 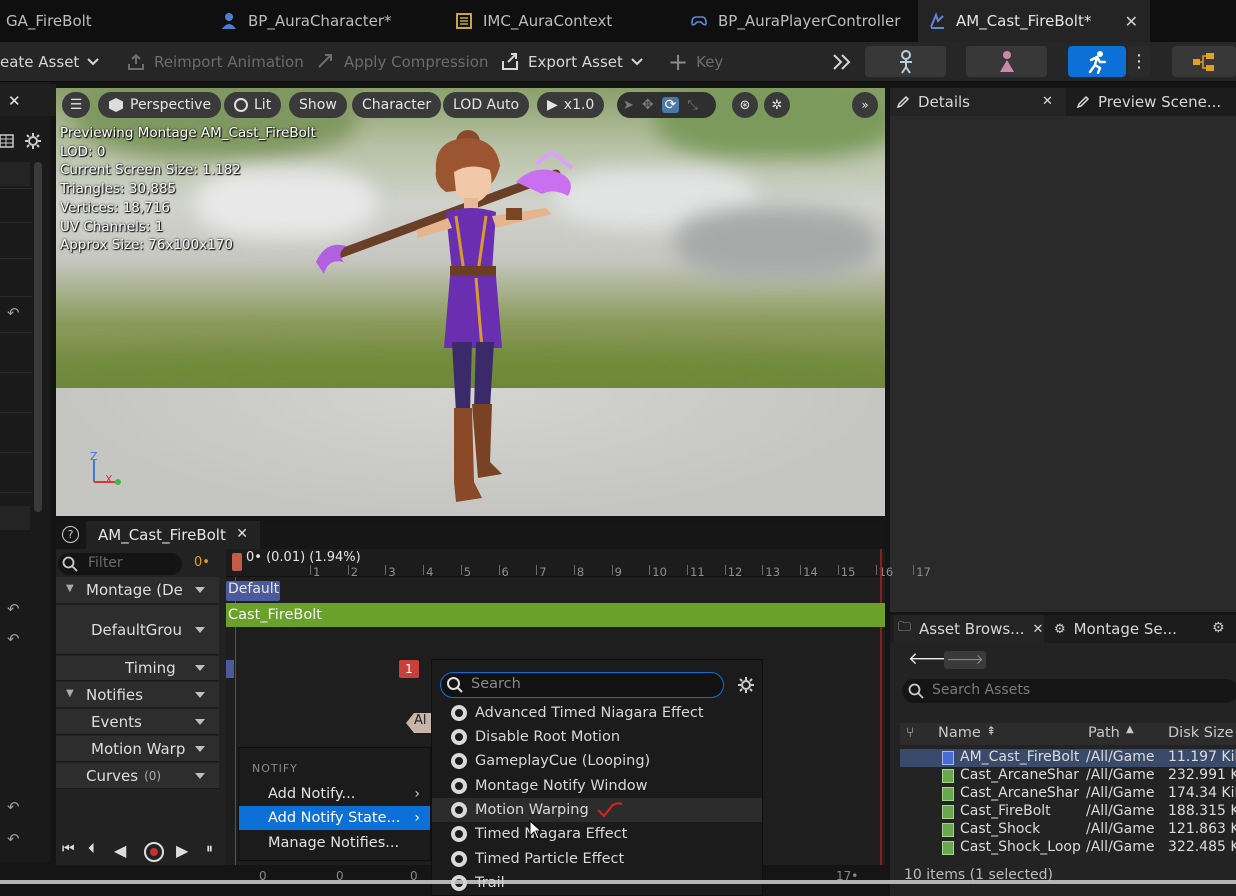 I want to click on forward-button: 🡒, so click(x=965, y=660).